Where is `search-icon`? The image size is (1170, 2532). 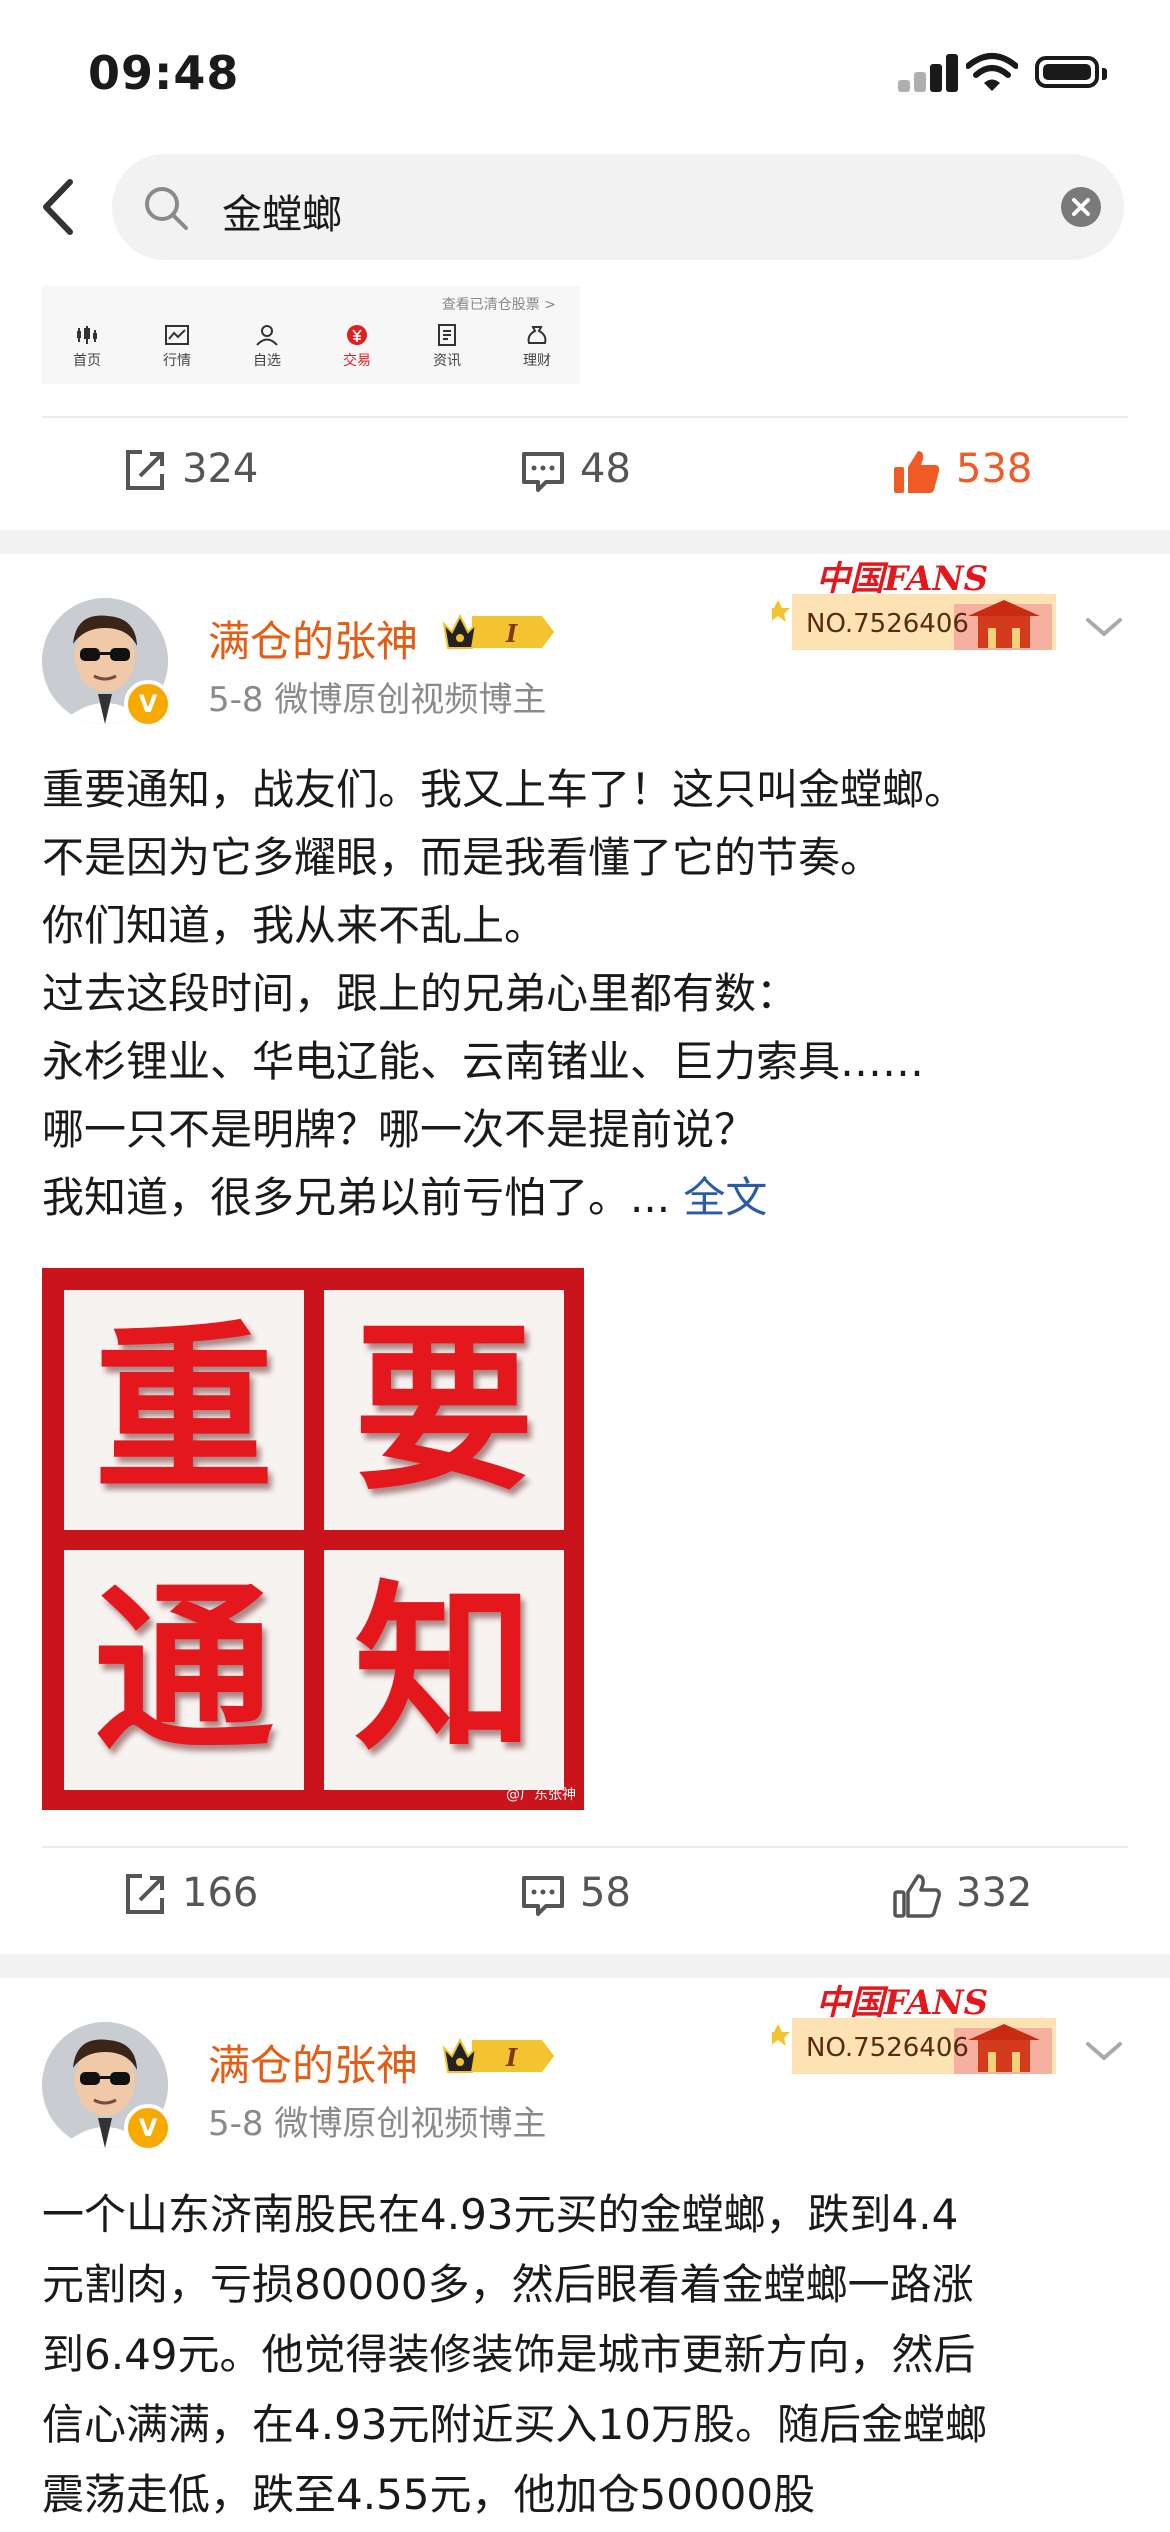
search-icon is located at coordinates (166, 208).